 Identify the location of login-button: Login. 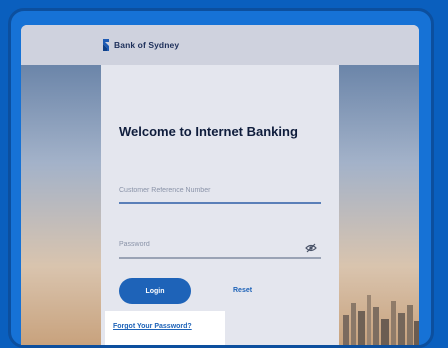
(155, 291).